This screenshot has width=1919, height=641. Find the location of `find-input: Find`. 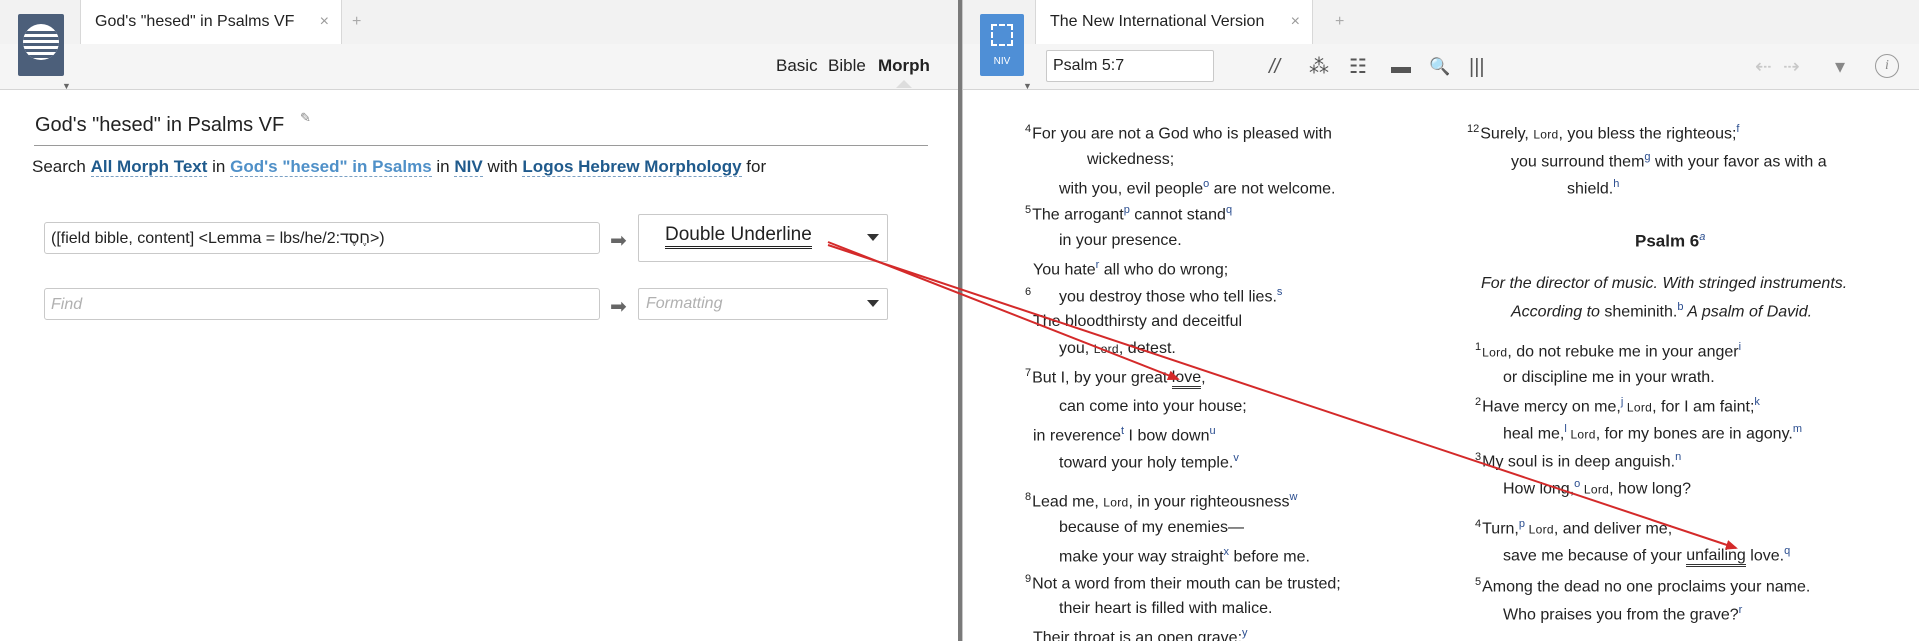

find-input: Find is located at coordinates (322, 304).